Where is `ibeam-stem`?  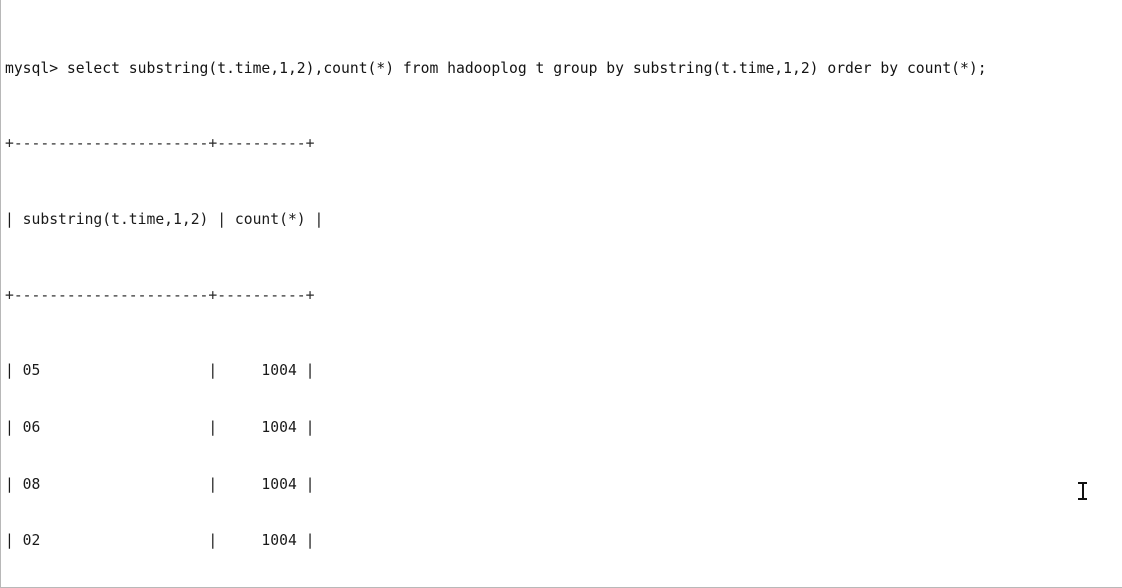
ibeam-stem is located at coordinates (1083, 491).